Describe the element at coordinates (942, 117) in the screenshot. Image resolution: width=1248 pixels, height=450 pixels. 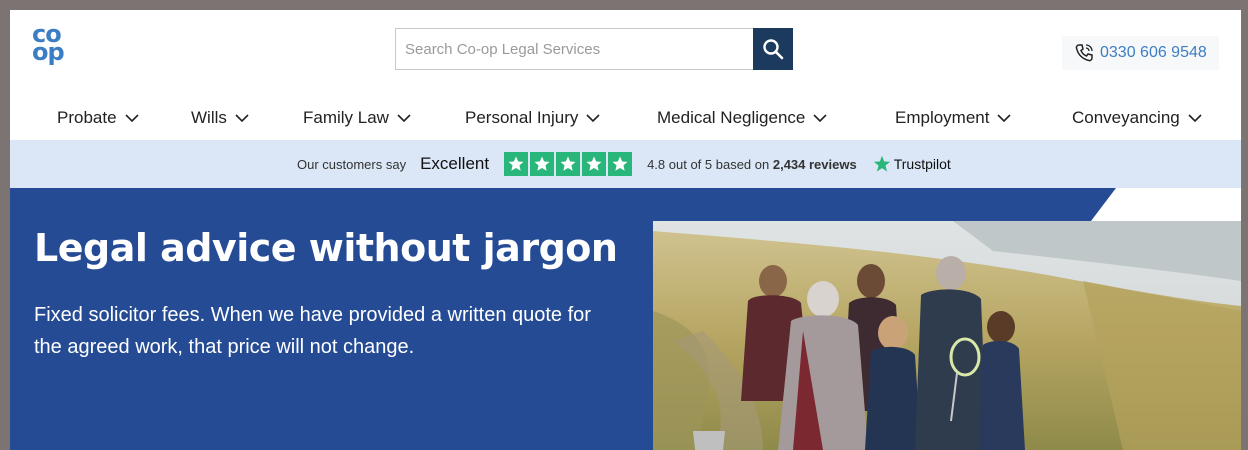
I see `nav-item-label: Employment` at that location.